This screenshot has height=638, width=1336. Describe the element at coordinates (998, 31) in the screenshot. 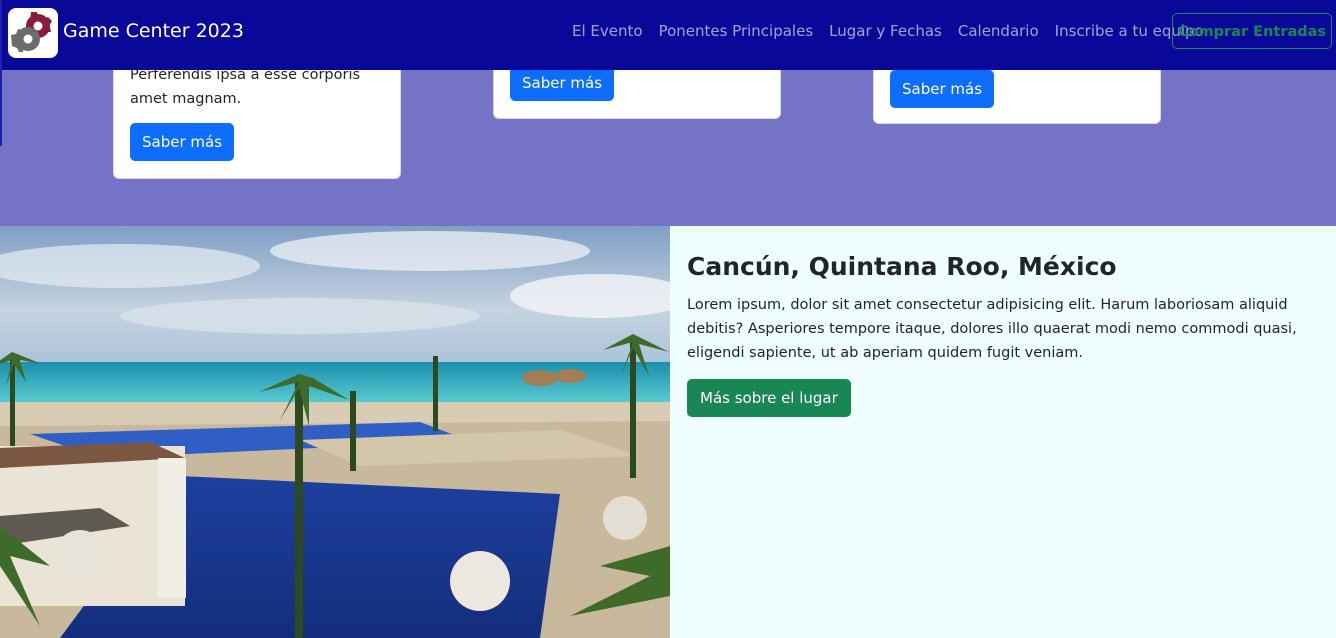

I see `nav-link-calendario: Calendario` at that location.